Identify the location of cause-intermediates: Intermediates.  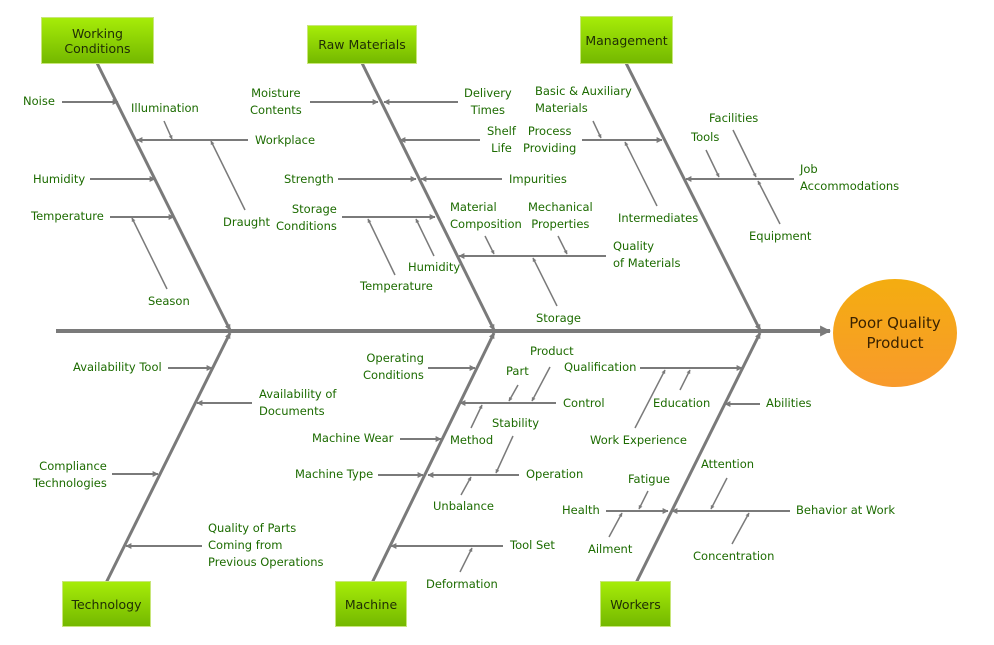
(658, 218).